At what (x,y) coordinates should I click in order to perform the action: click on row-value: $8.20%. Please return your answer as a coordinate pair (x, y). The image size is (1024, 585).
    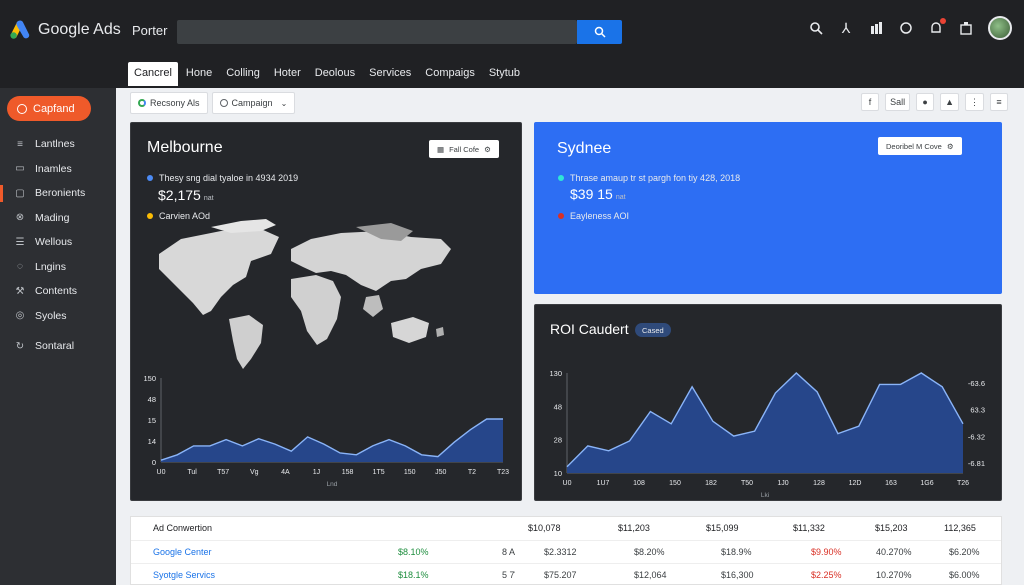
    Looking at the image, I should click on (649, 552).